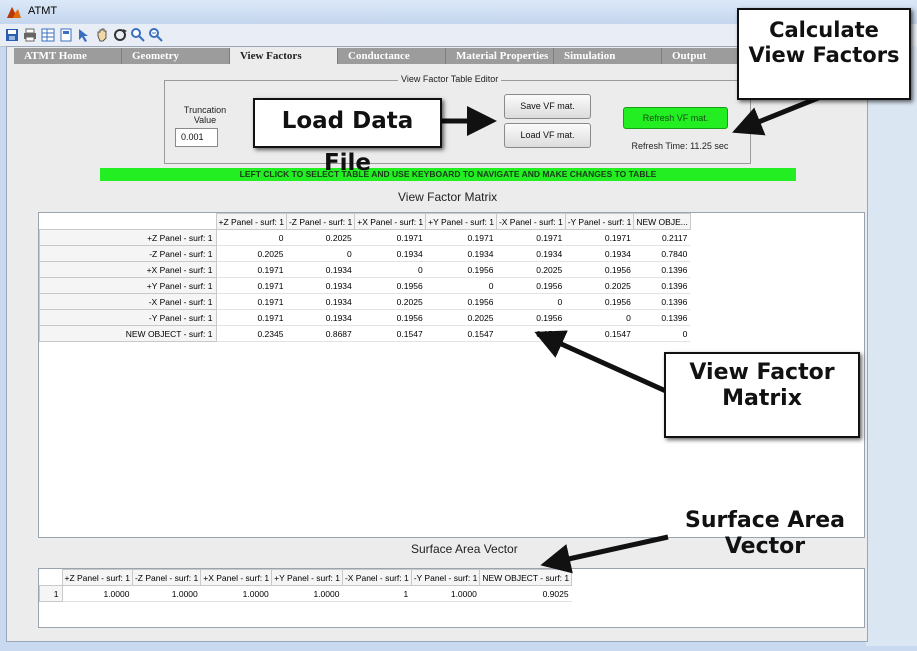  Describe the element at coordinates (251, 221) in the screenshot. I see `vf-column-header: +Z Panel - surf: 1` at that location.